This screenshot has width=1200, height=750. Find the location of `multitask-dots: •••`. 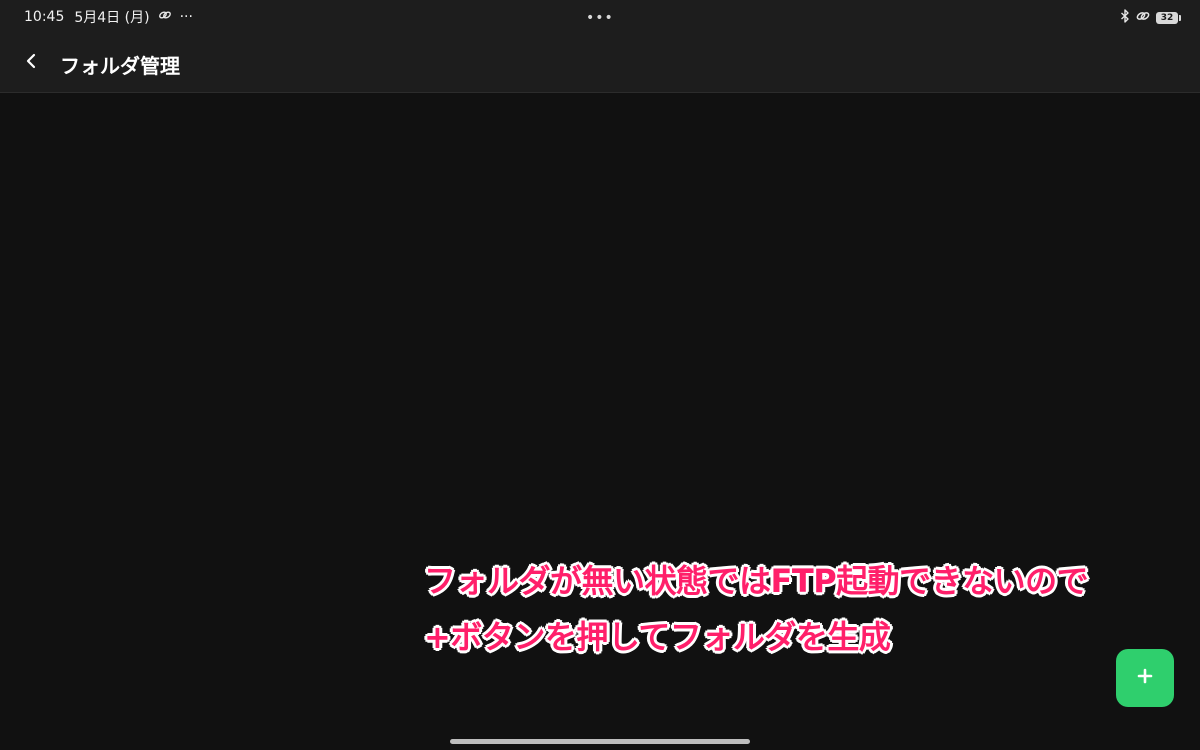

multitask-dots: ••• is located at coordinates (600, 18).